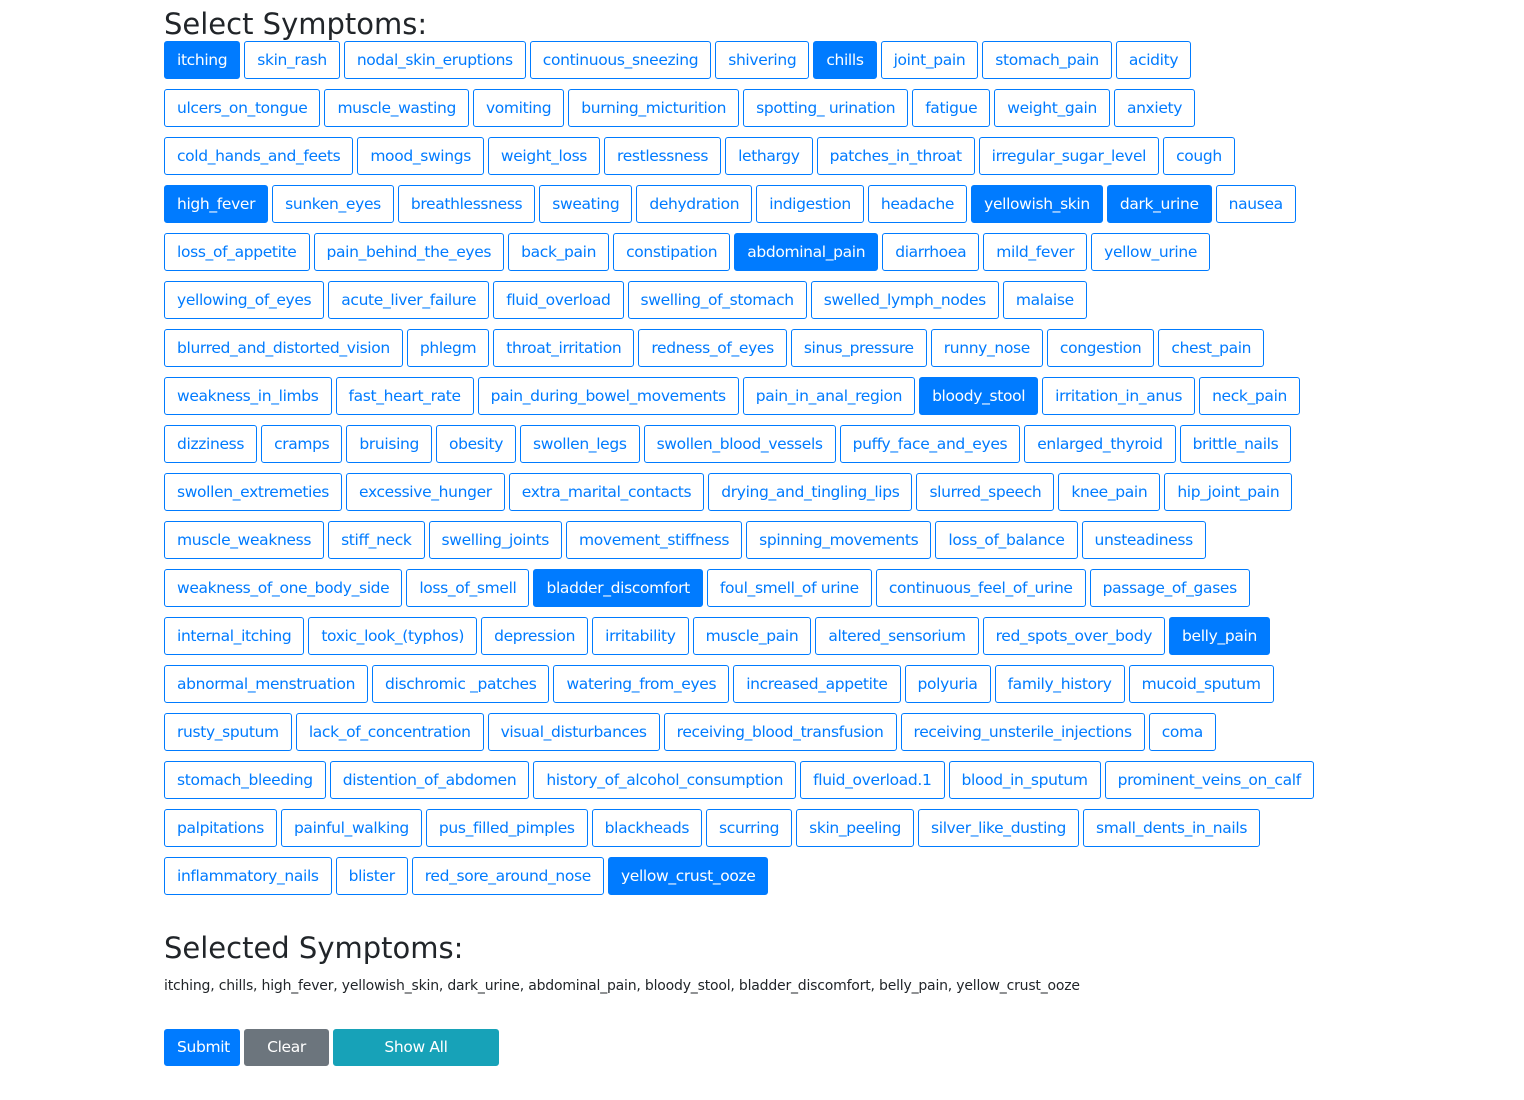 This screenshot has width=1524, height=1100. What do you see at coordinates (495, 540) in the screenshot?
I see `symptom-button: swelling_joints` at bounding box center [495, 540].